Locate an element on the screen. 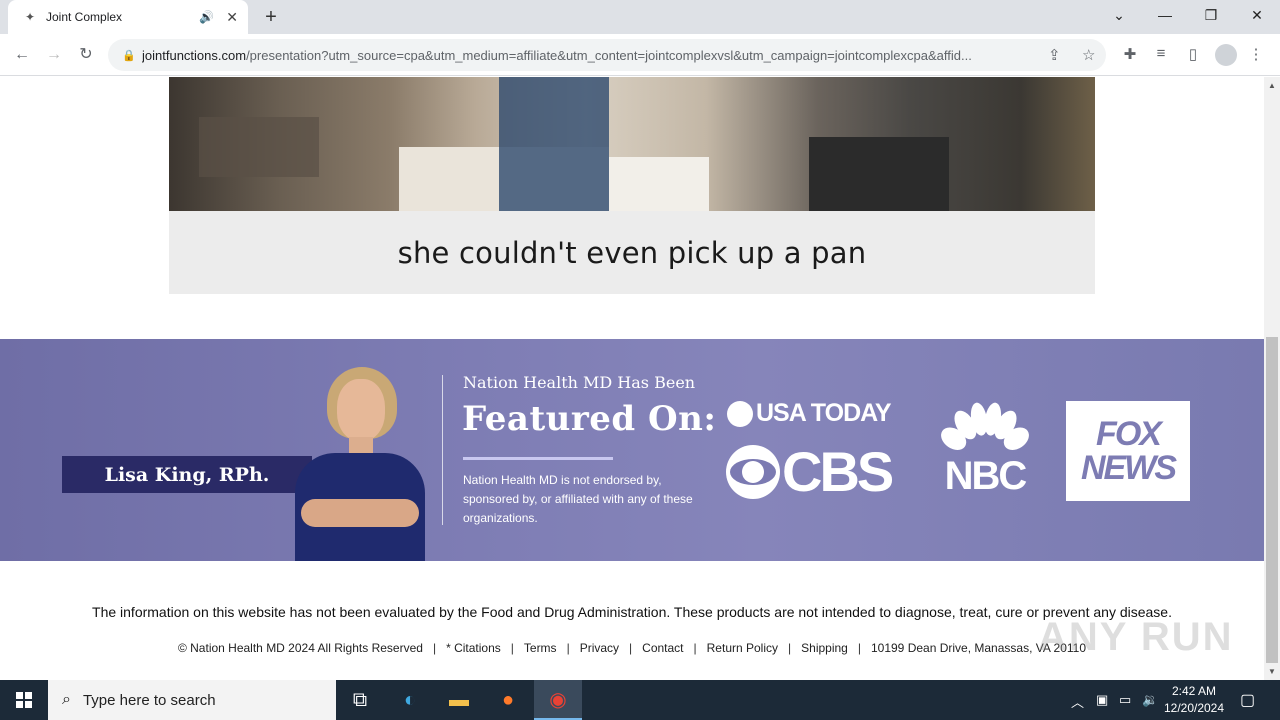 The image size is (1280, 720). task-view-icon: ⧉ is located at coordinates (360, 700).